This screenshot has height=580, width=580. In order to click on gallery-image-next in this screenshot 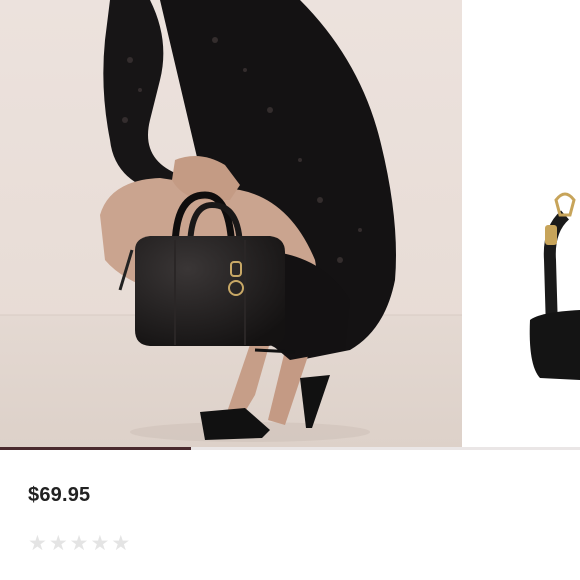, I will do `click(525, 223)`.